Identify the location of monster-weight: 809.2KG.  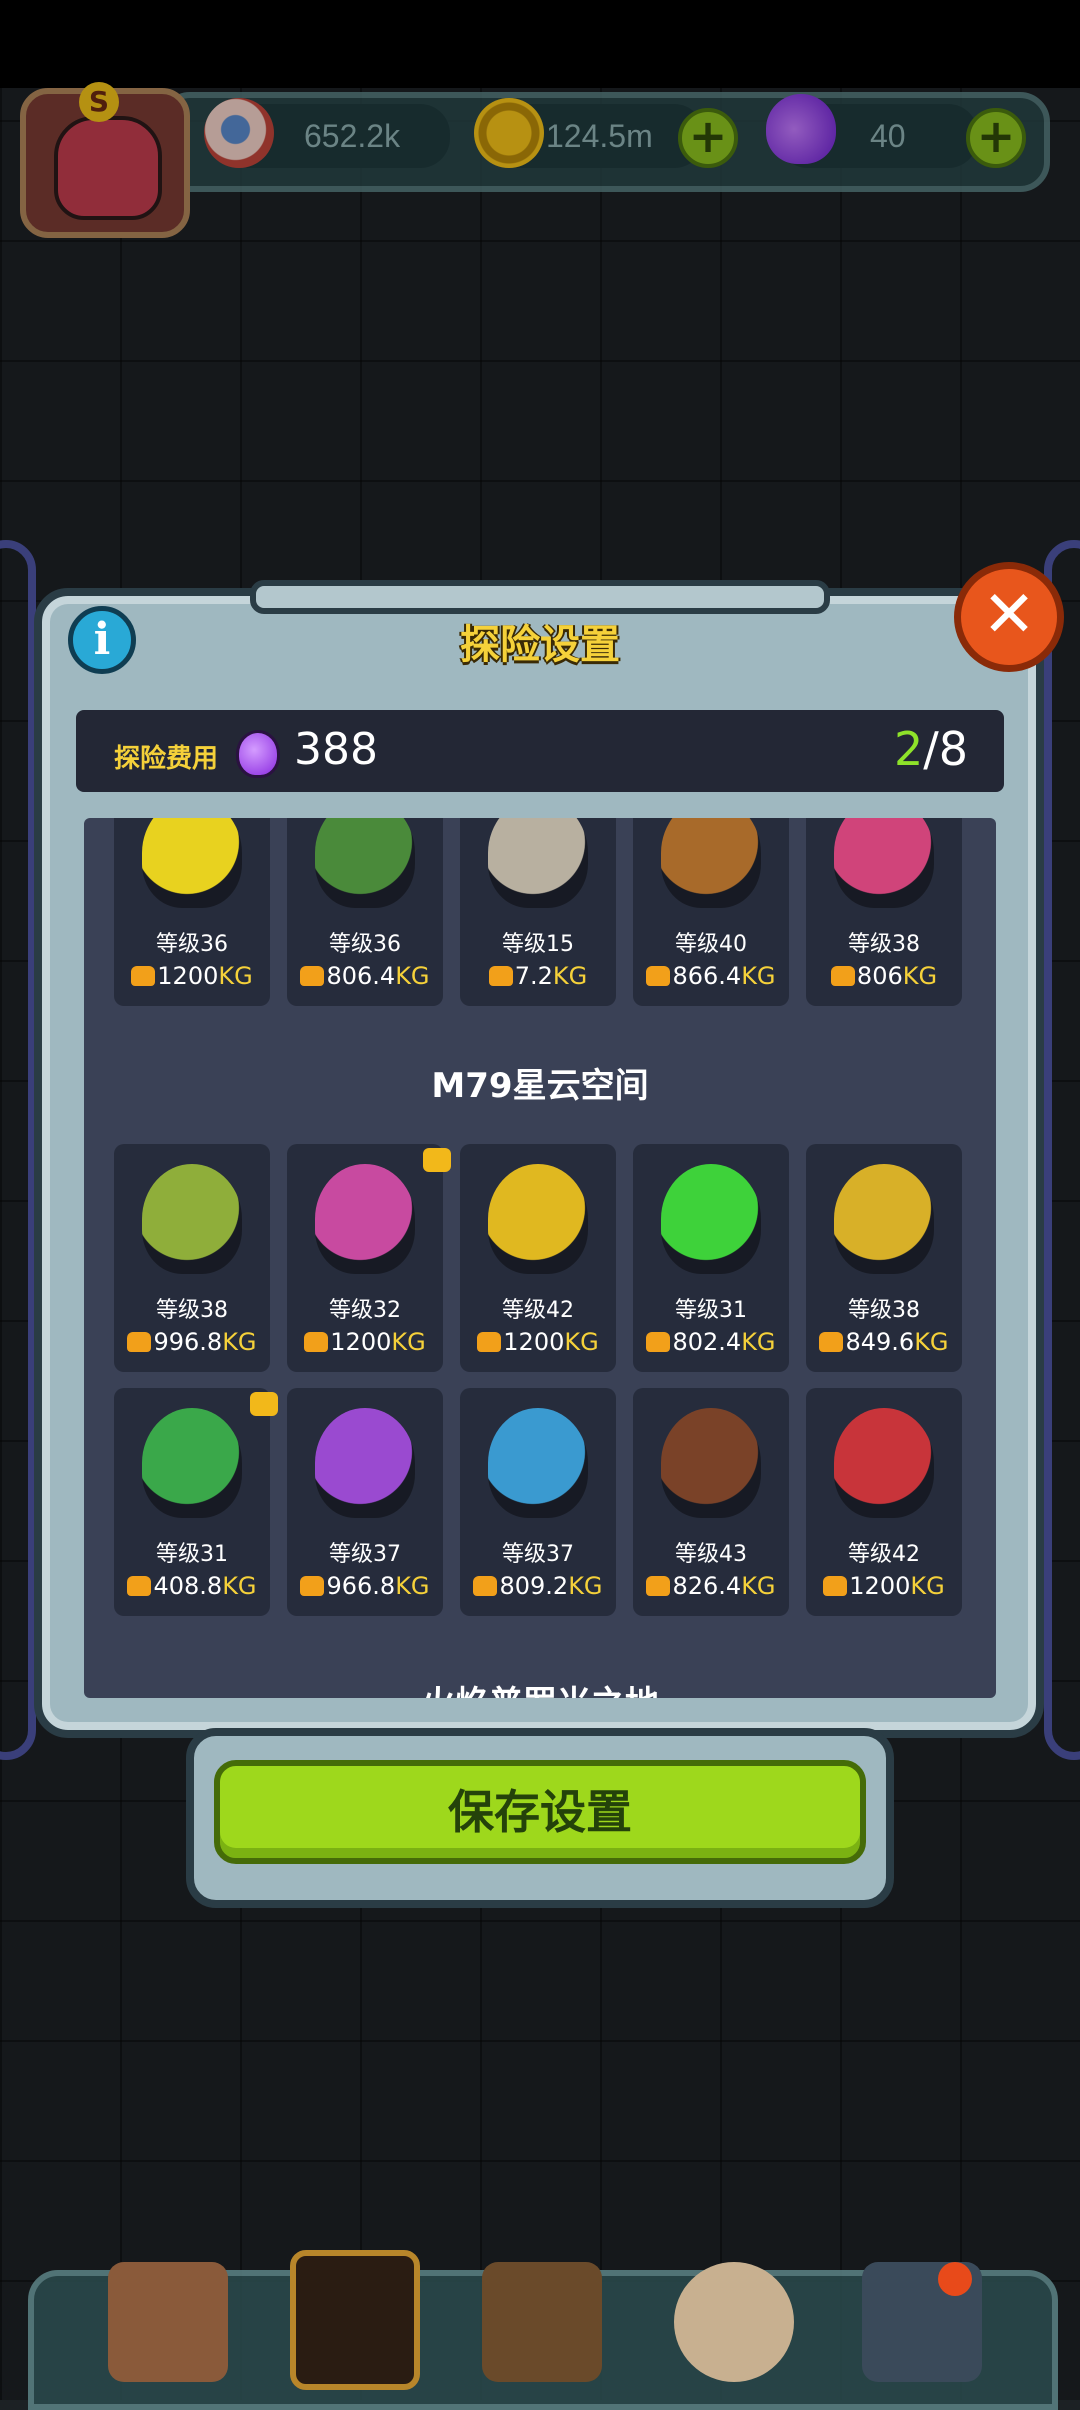
(538, 1586).